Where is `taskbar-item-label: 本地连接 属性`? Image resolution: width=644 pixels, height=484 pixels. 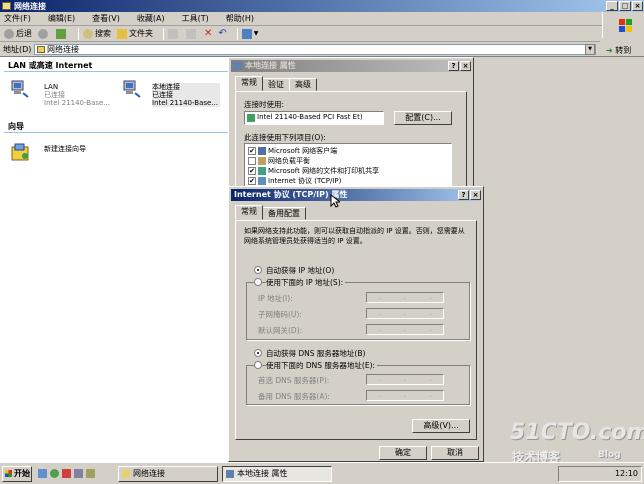
taskbar-item-label: 本地连接 属性 is located at coordinates (262, 473).